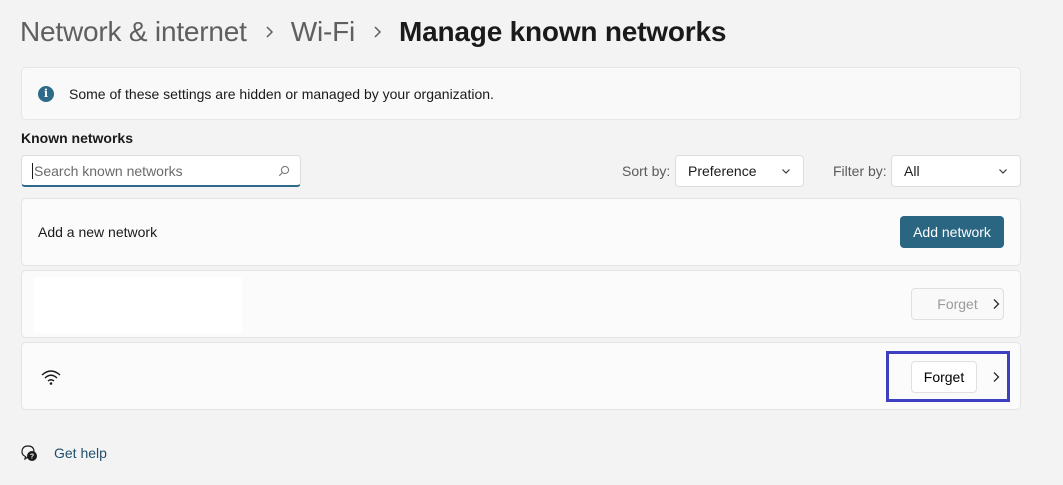  I want to click on page-title: Manage known networks, so click(563, 31).